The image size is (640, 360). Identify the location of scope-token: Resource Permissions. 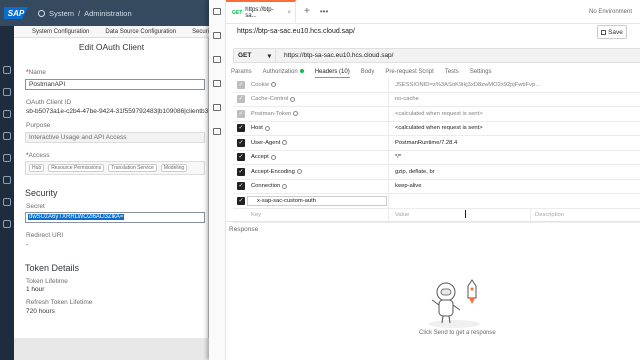
(76, 168).